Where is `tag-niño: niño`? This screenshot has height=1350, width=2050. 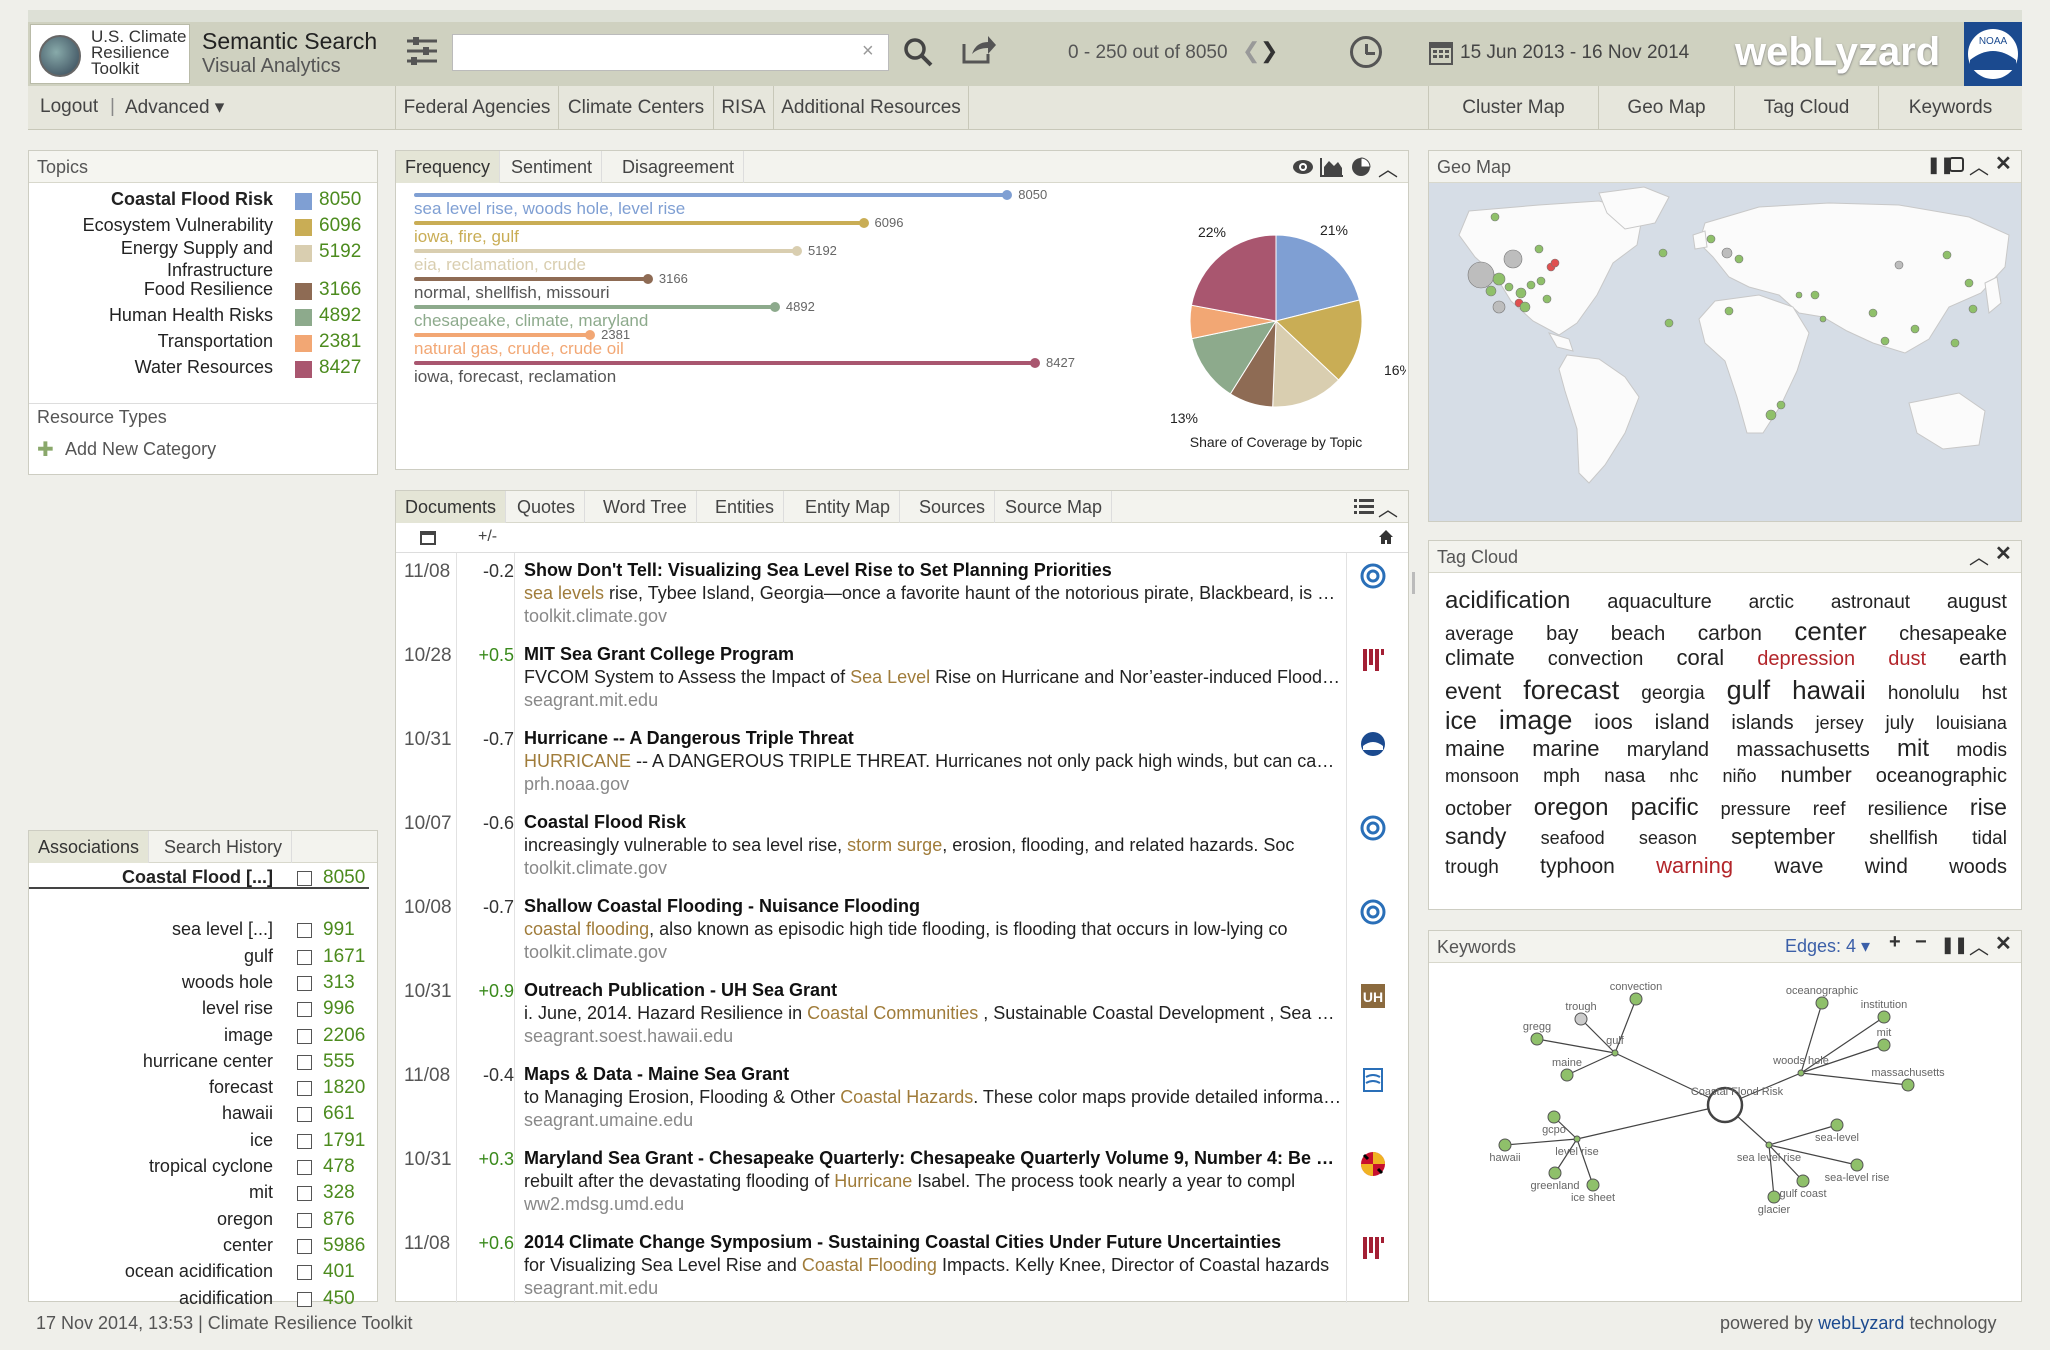
tag-niño: niño is located at coordinates (1739, 776).